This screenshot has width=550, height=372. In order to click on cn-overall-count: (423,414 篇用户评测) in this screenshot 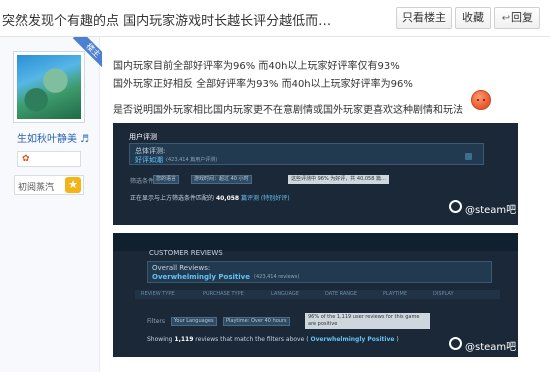, I will do `click(192, 160)`.